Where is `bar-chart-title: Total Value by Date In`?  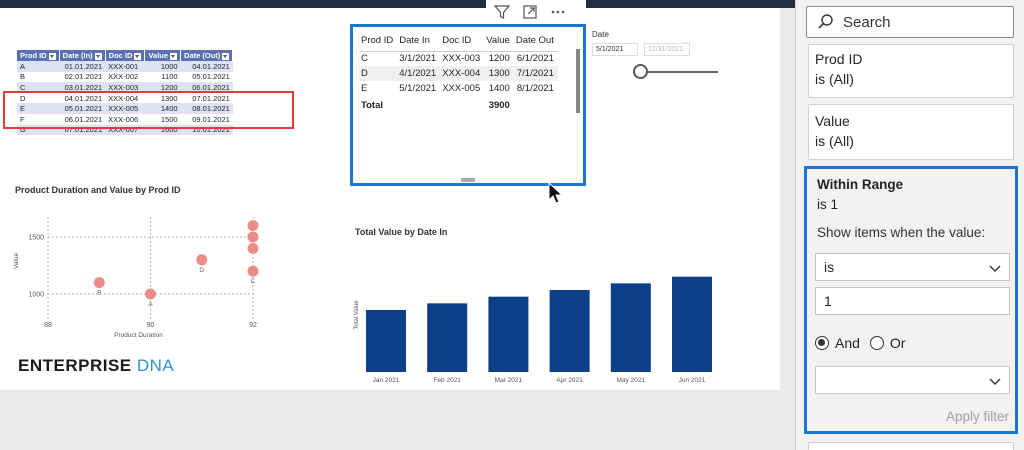 bar-chart-title: Total Value by Date In is located at coordinates (401, 232).